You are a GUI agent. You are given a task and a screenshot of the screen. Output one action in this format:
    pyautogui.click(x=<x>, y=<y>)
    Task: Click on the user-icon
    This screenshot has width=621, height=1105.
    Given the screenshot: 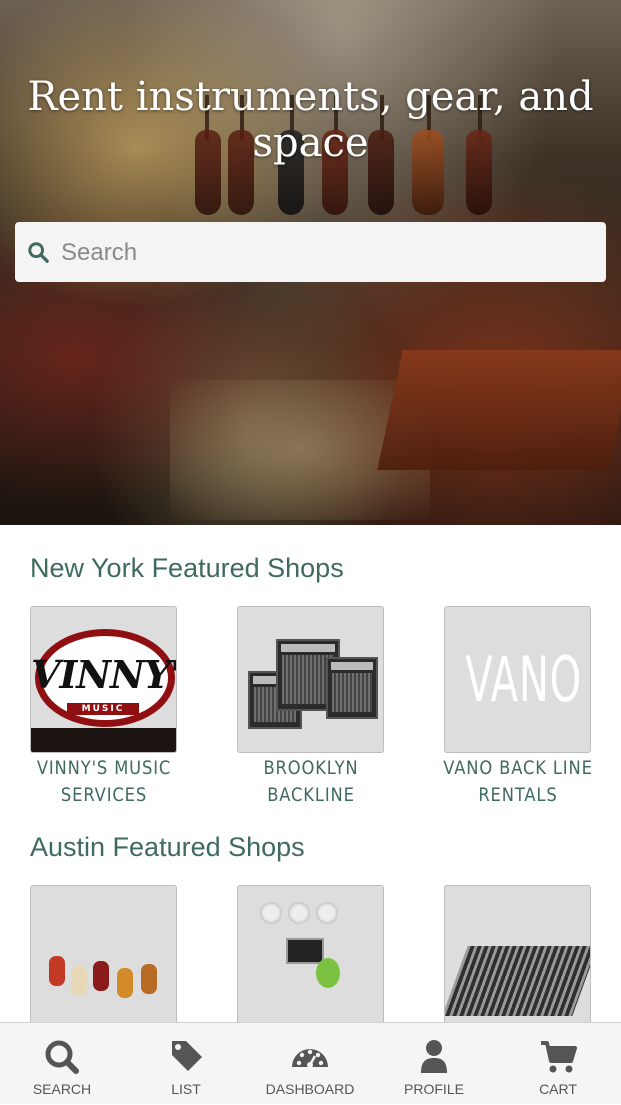 What is the action you would take?
    pyautogui.click(x=434, y=1056)
    